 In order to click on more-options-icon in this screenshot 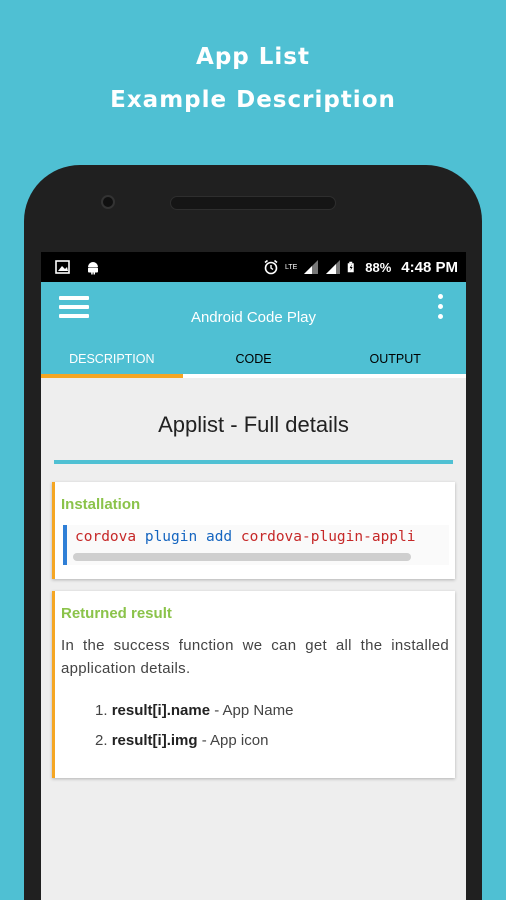, I will do `click(441, 309)`.